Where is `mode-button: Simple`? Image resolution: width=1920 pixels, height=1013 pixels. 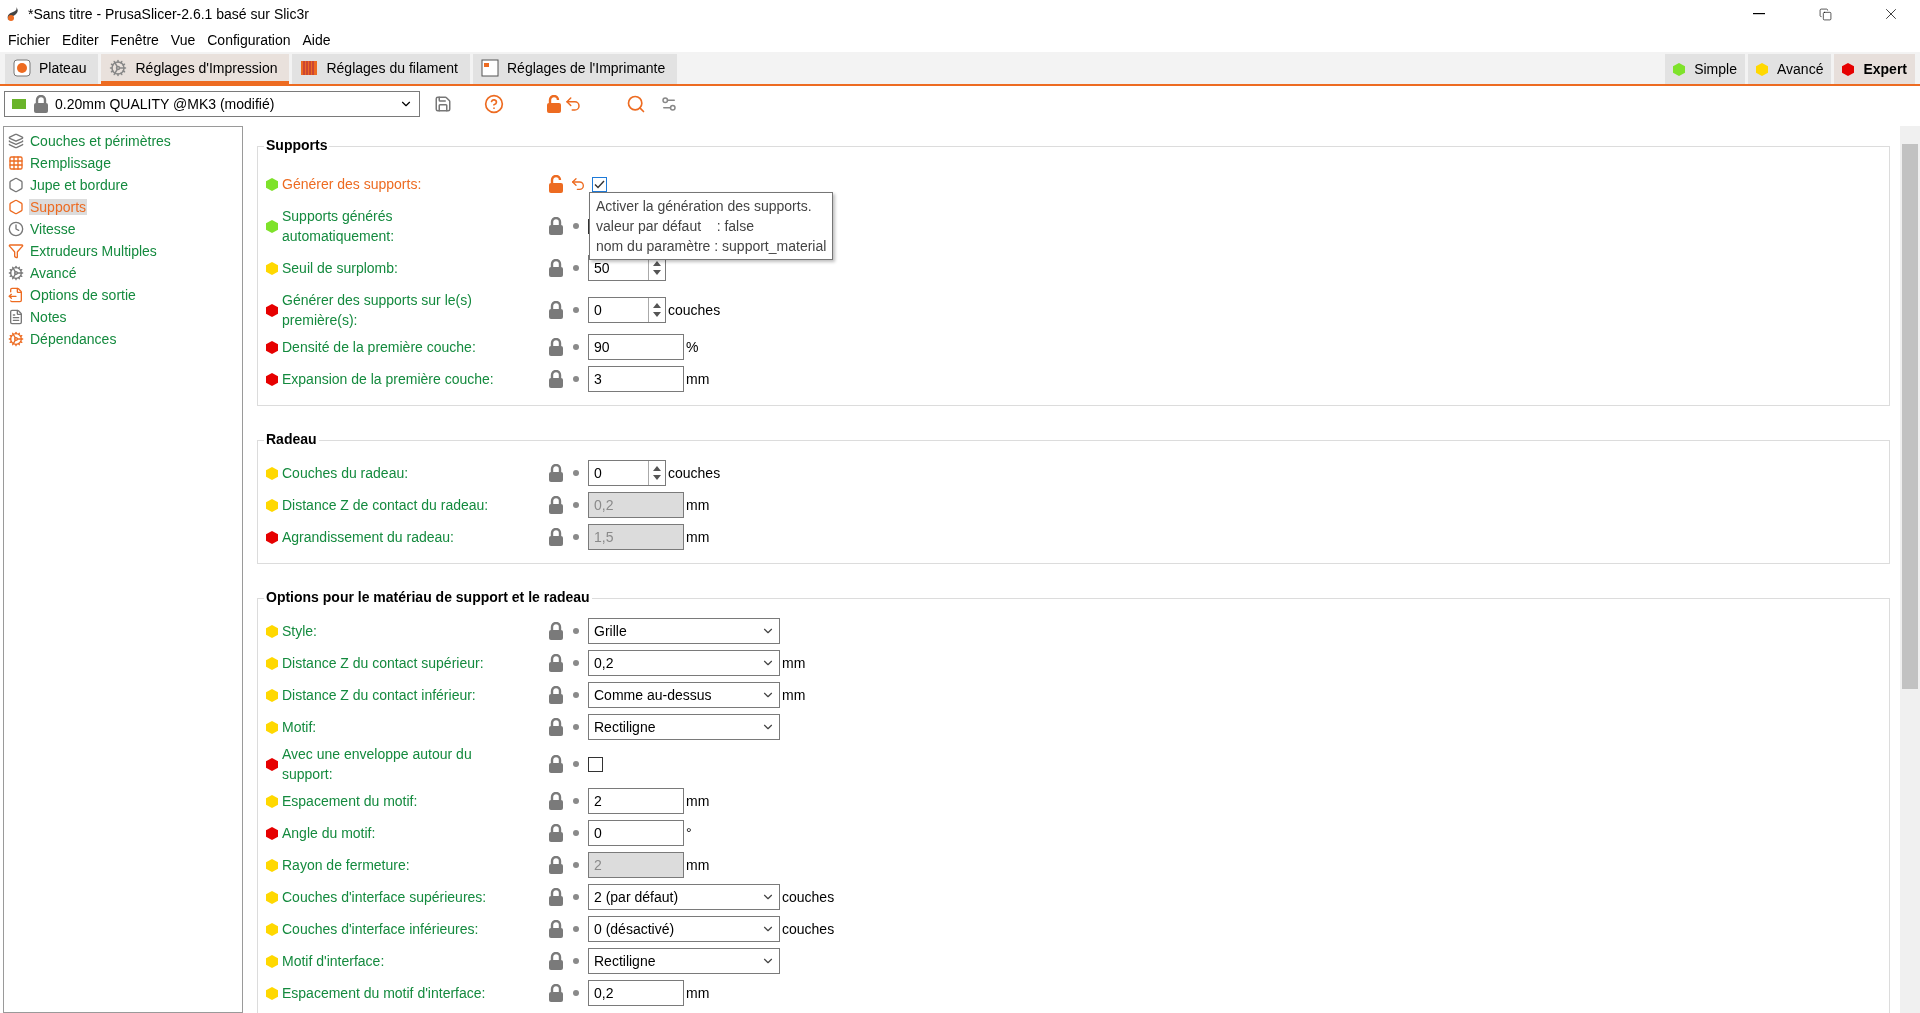 mode-button: Simple is located at coordinates (1705, 69).